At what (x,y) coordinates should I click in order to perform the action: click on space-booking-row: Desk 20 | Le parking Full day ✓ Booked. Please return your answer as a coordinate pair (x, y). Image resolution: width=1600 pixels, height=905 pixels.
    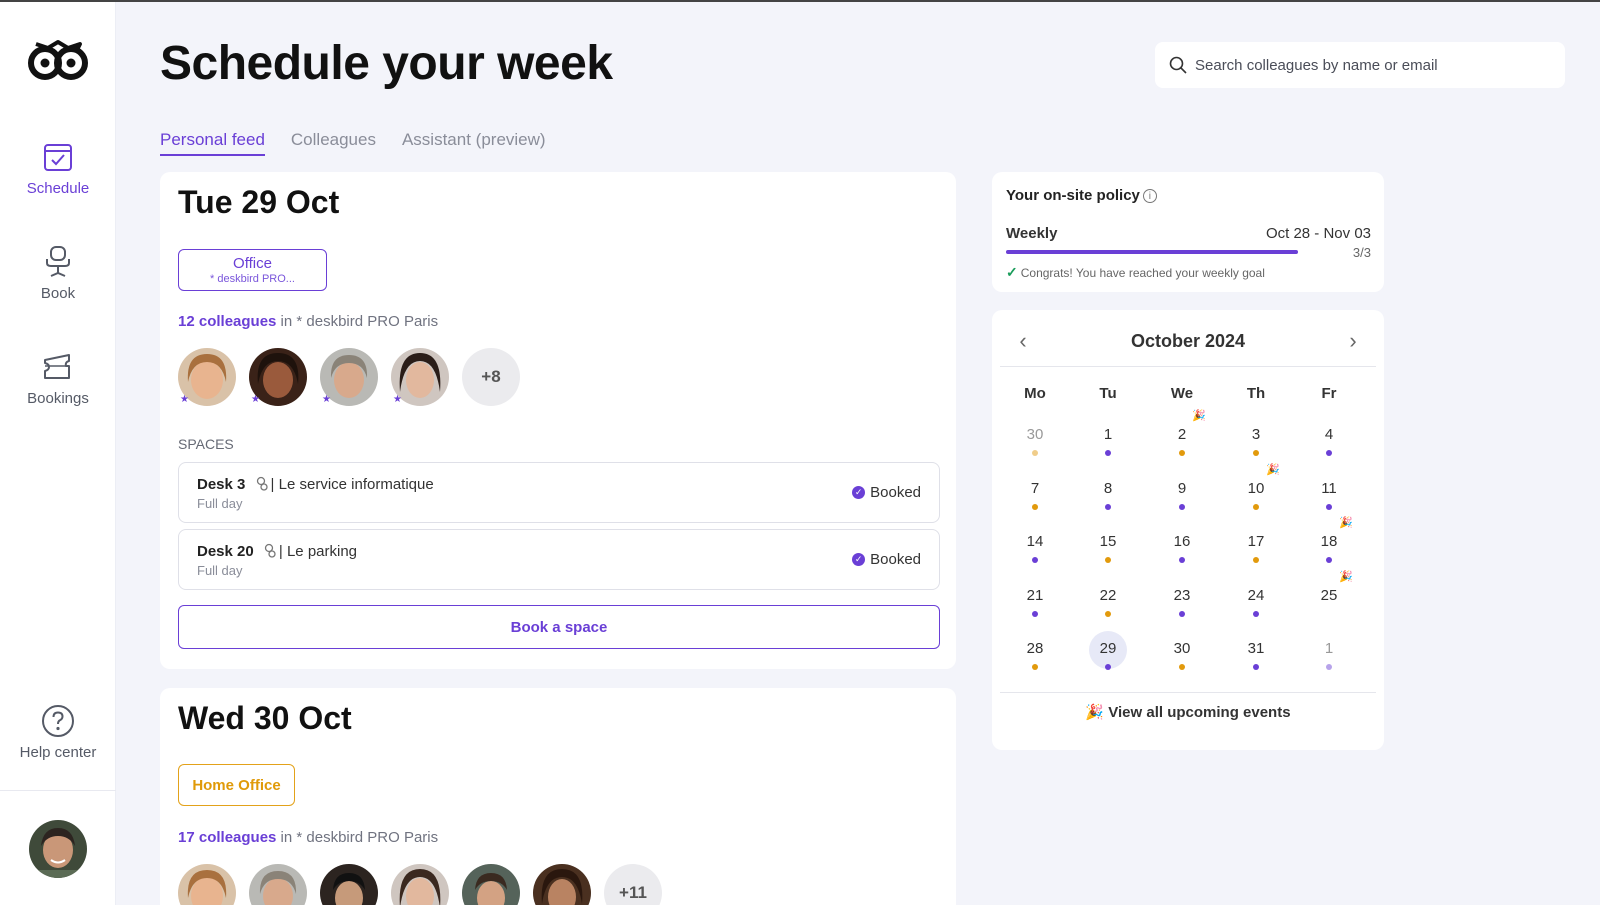
    Looking at the image, I should click on (559, 559).